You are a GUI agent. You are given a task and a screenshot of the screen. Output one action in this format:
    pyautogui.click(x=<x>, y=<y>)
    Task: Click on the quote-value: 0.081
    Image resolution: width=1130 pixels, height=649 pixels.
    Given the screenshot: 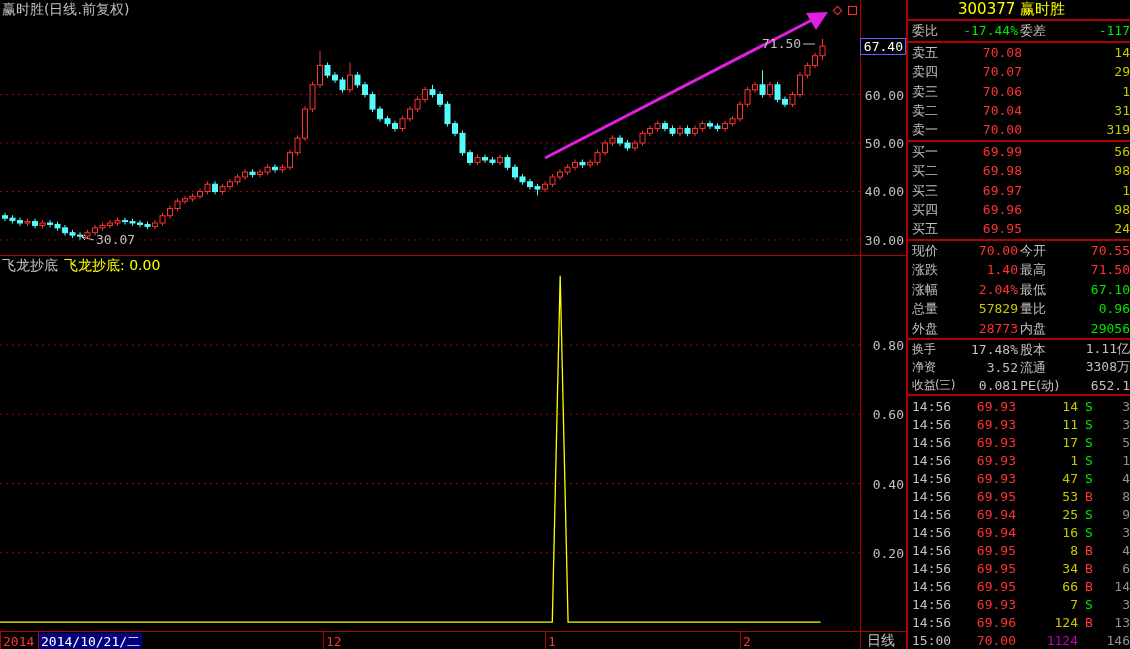 What is the action you would take?
    pyautogui.click(x=998, y=385)
    